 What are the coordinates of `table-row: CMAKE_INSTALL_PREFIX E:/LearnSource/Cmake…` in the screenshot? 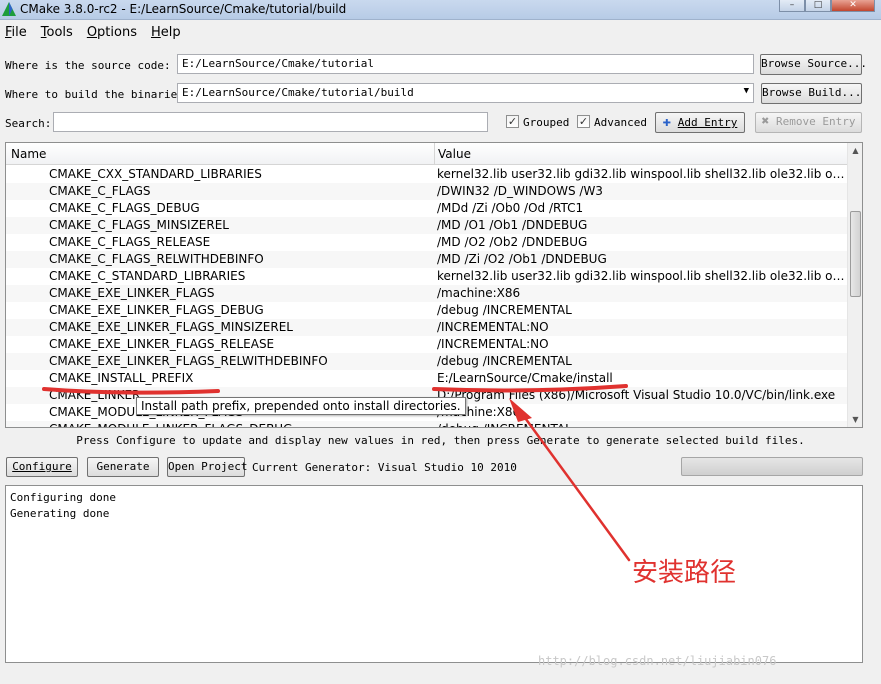 It's located at (427, 378).